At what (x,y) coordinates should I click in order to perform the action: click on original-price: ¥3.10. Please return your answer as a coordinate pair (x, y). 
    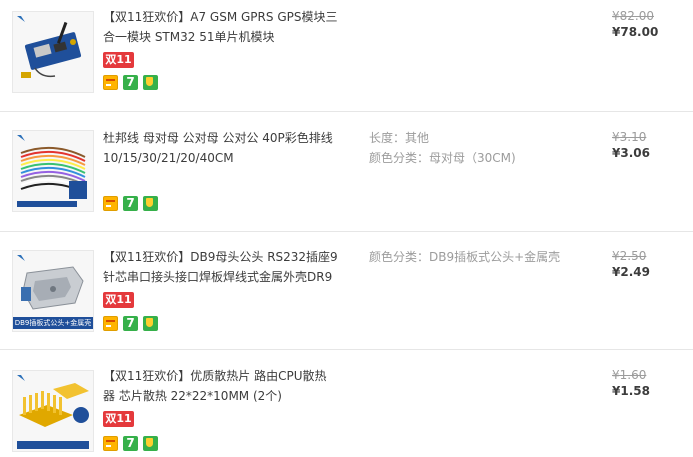
    Looking at the image, I should click on (629, 137).